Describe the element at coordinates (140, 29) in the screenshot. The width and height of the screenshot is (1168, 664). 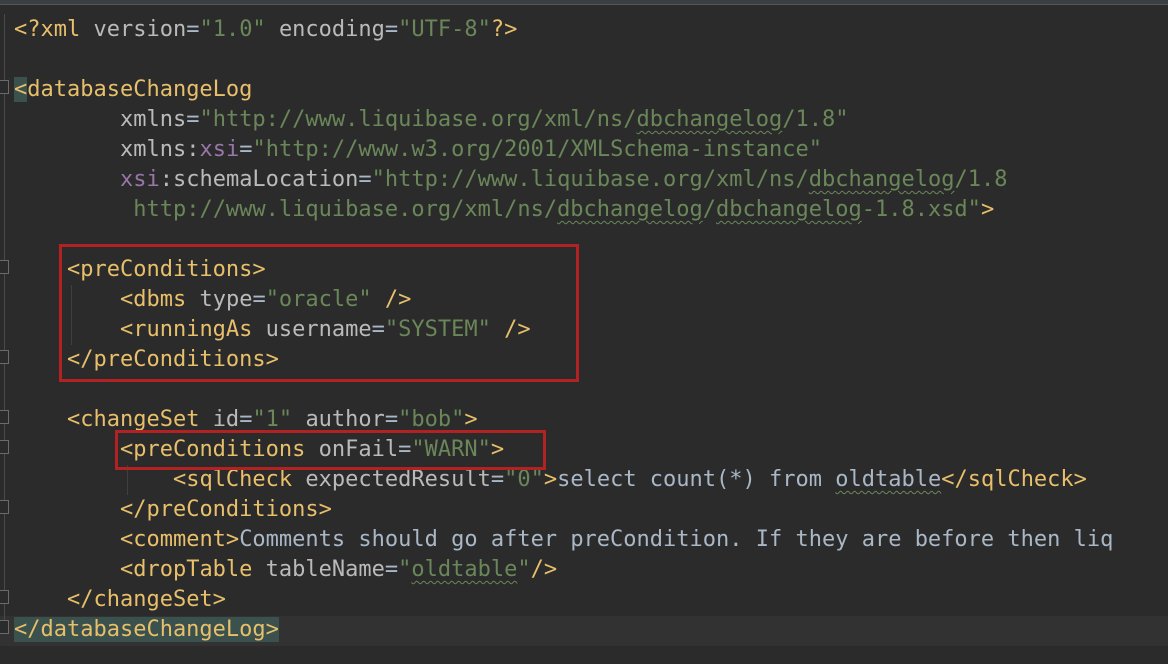
I see `code-token: version` at that location.